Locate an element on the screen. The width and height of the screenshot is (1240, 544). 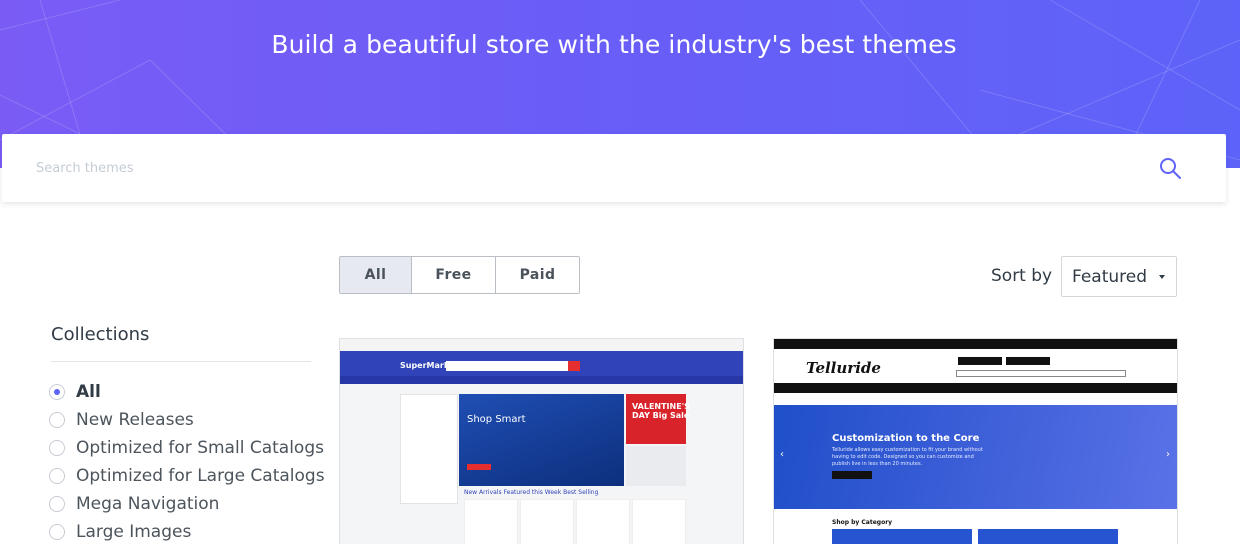
chevron-right-icon: › is located at coordinates (1168, 454).